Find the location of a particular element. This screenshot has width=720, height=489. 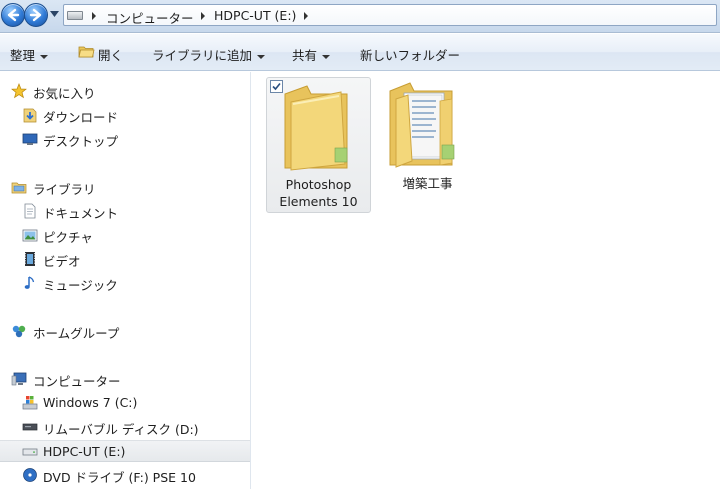

nav-item-drive-d: リムーバブル ディスク (D:) is located at coordinates (125, 427).